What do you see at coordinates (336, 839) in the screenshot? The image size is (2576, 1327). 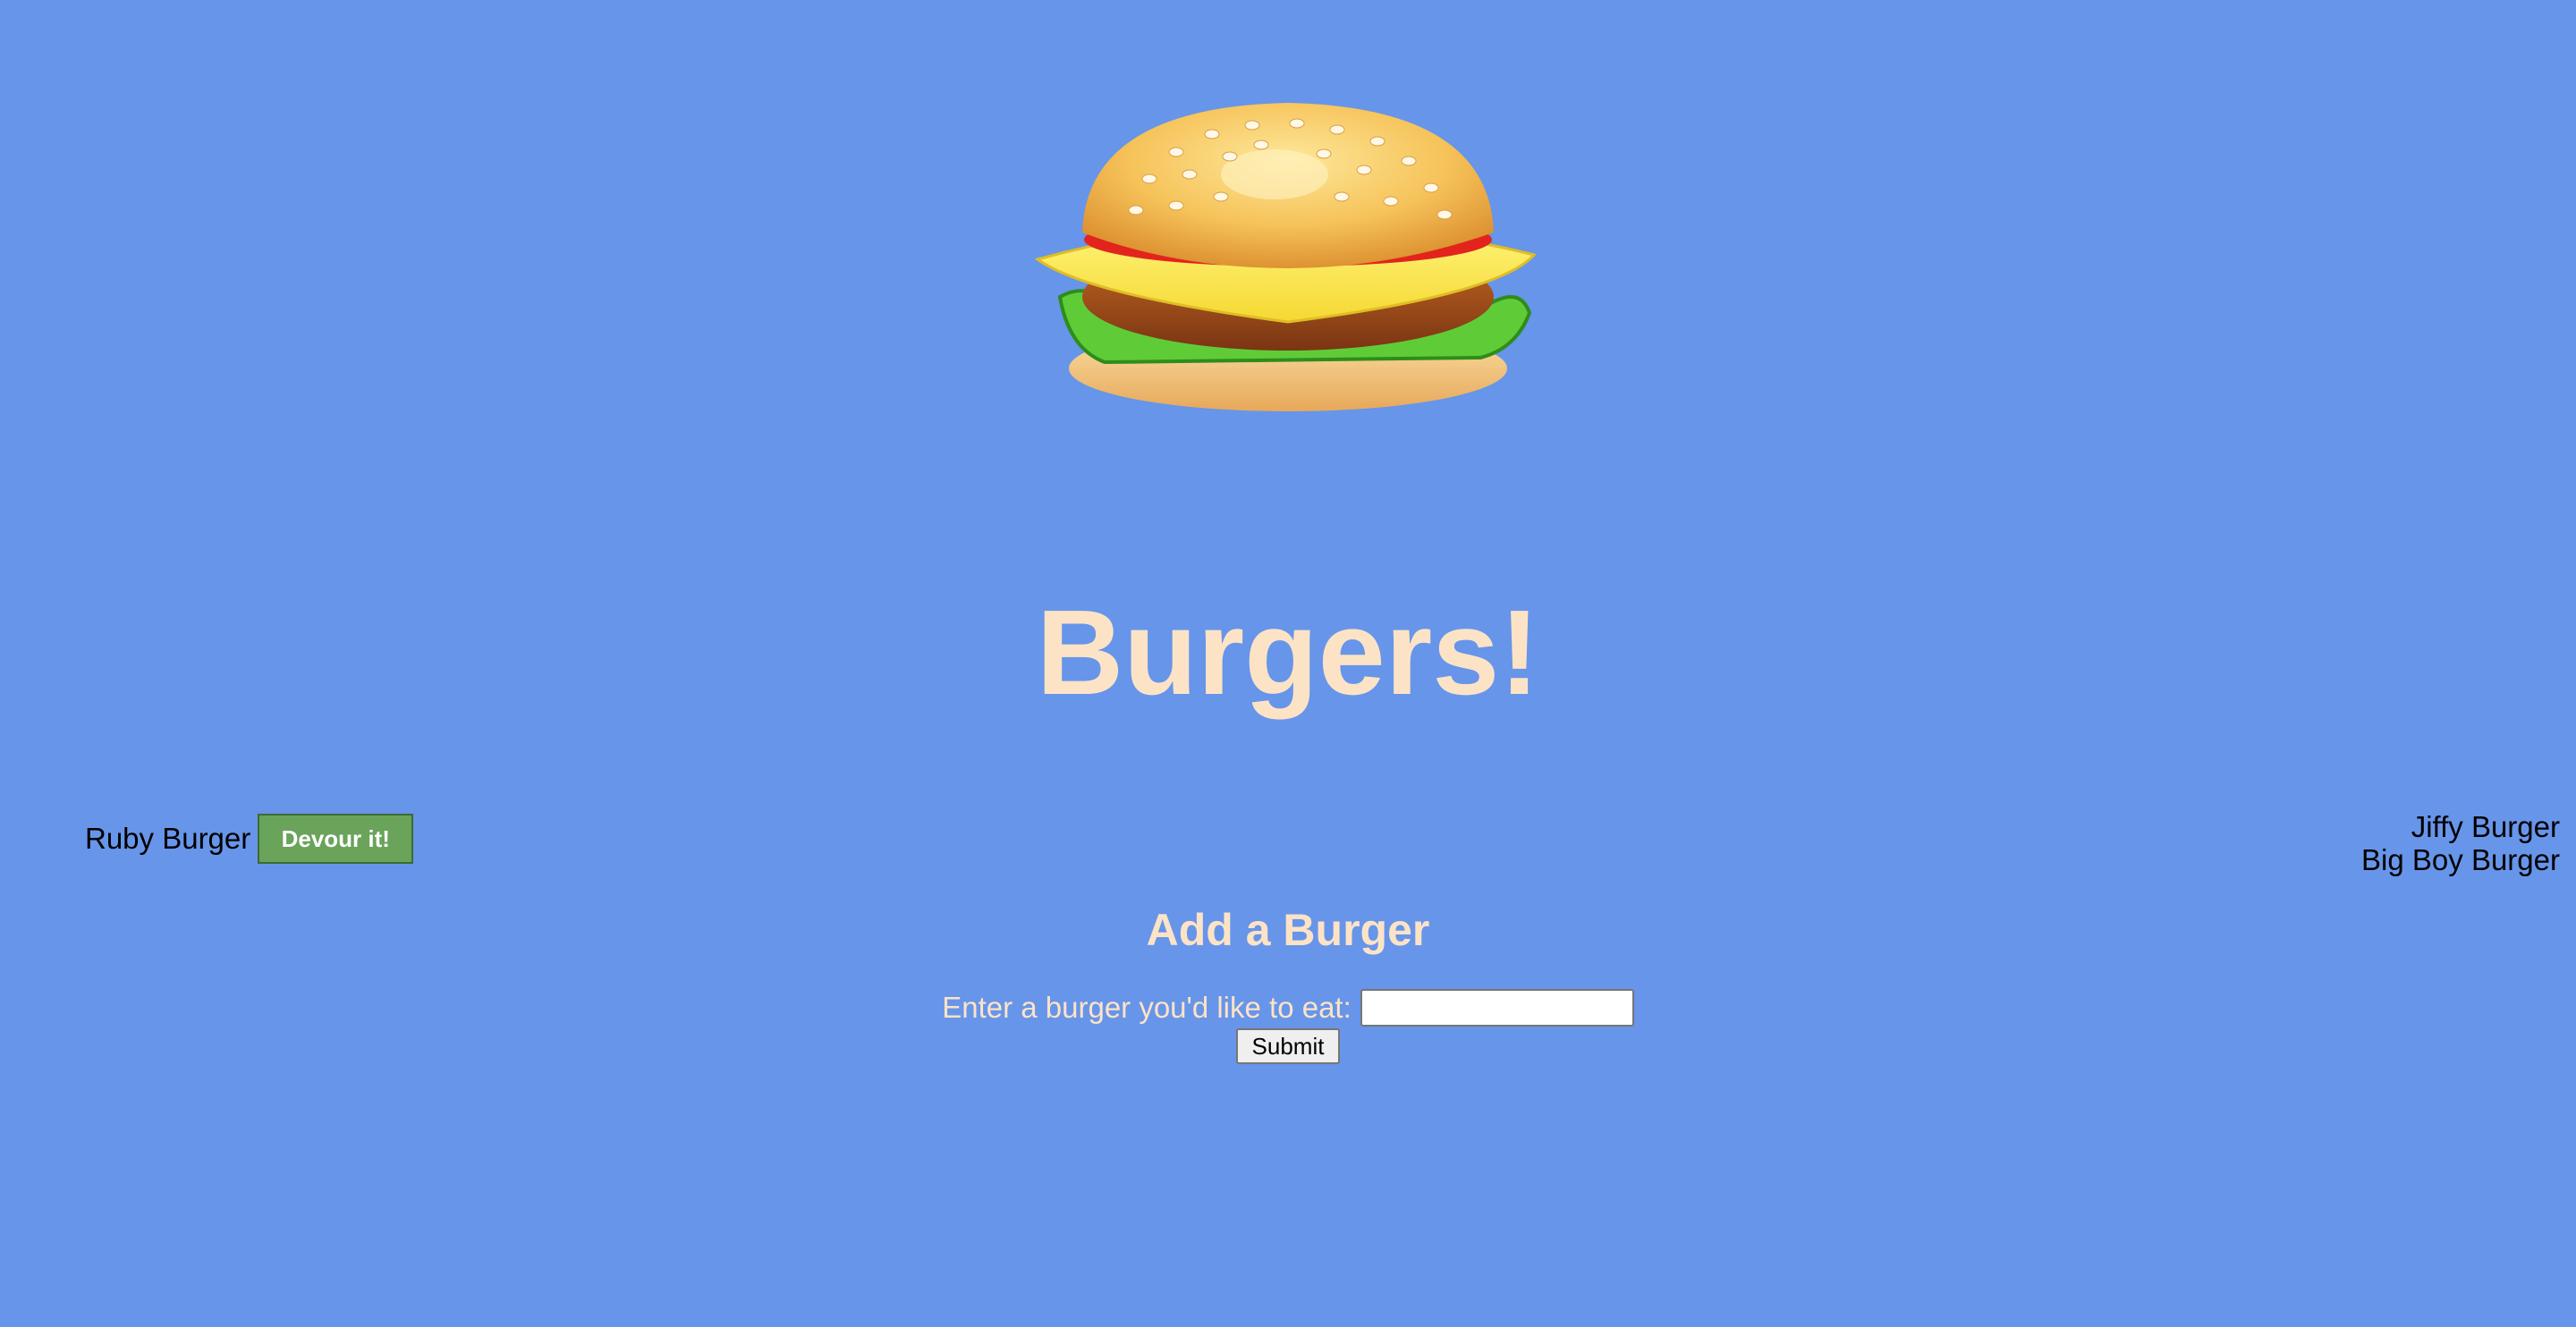 I see `devour-button: Devour it!` at bounding box center [336, 839].